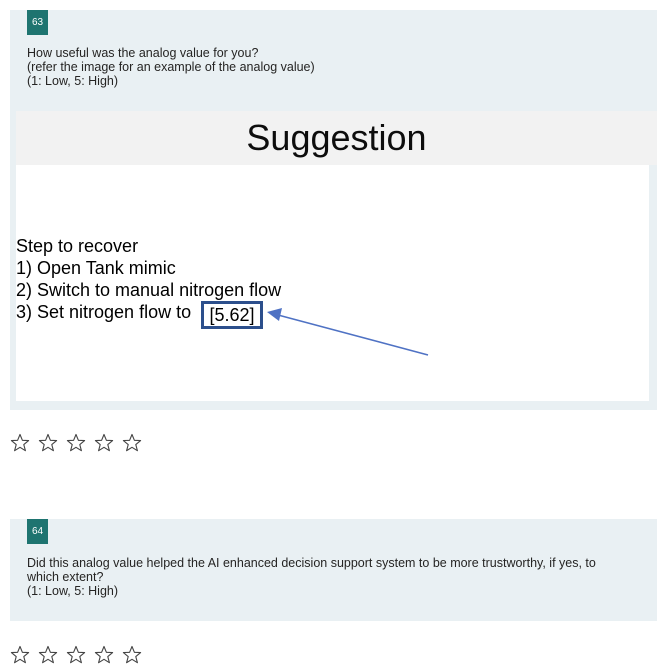  Describe the element at coordinates (37, 22) in the screenshot. I see `question-number-badge: 63` at that location.